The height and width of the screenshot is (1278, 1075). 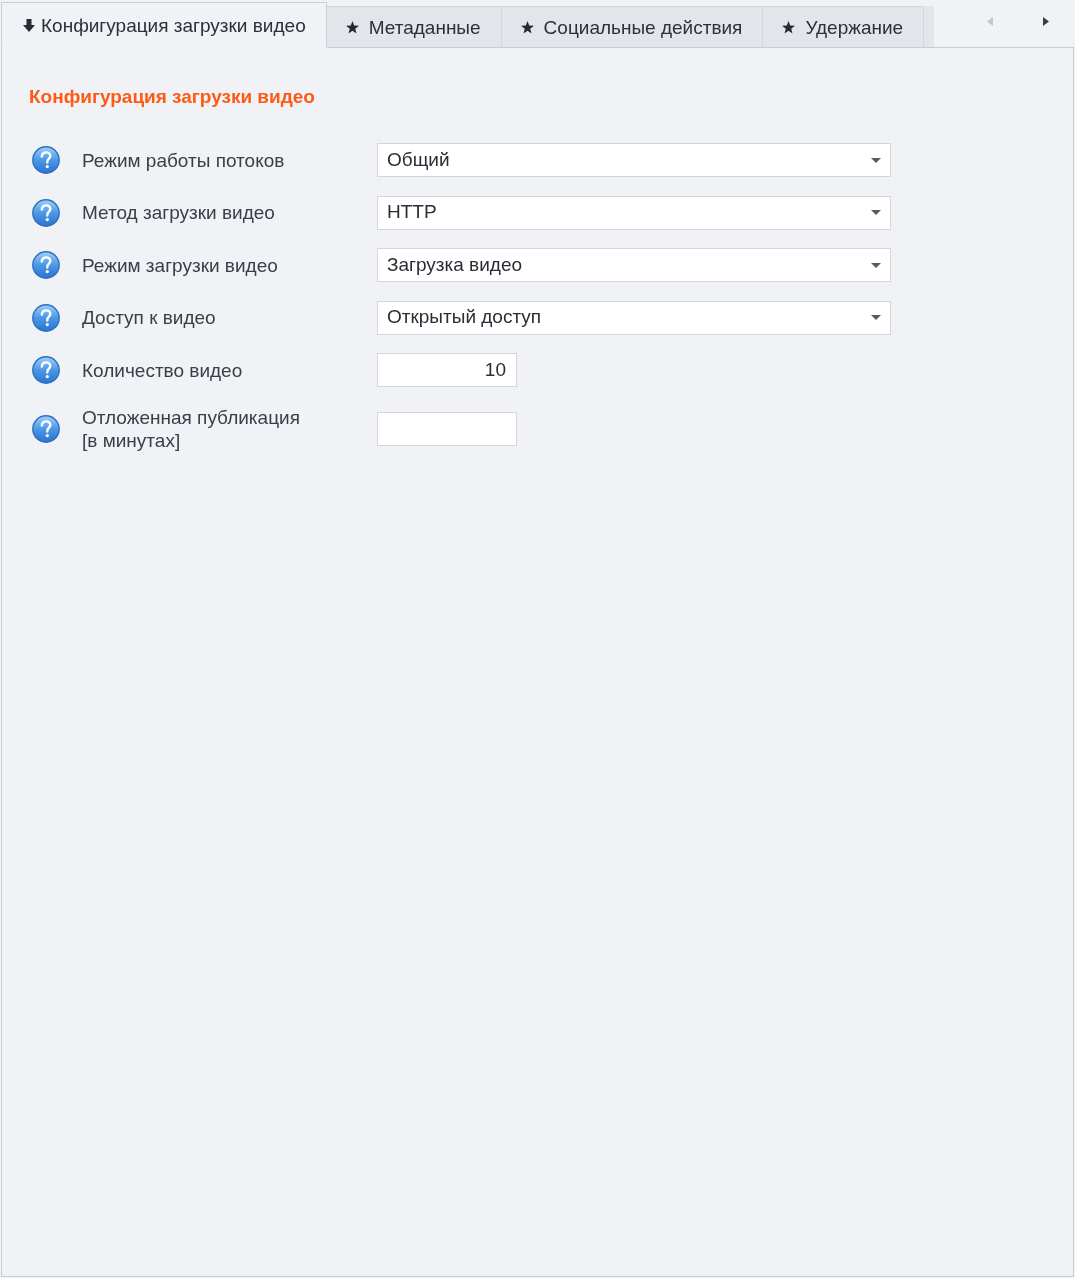 I want to click on tab: Метаданные, so click(x=414, y=27).